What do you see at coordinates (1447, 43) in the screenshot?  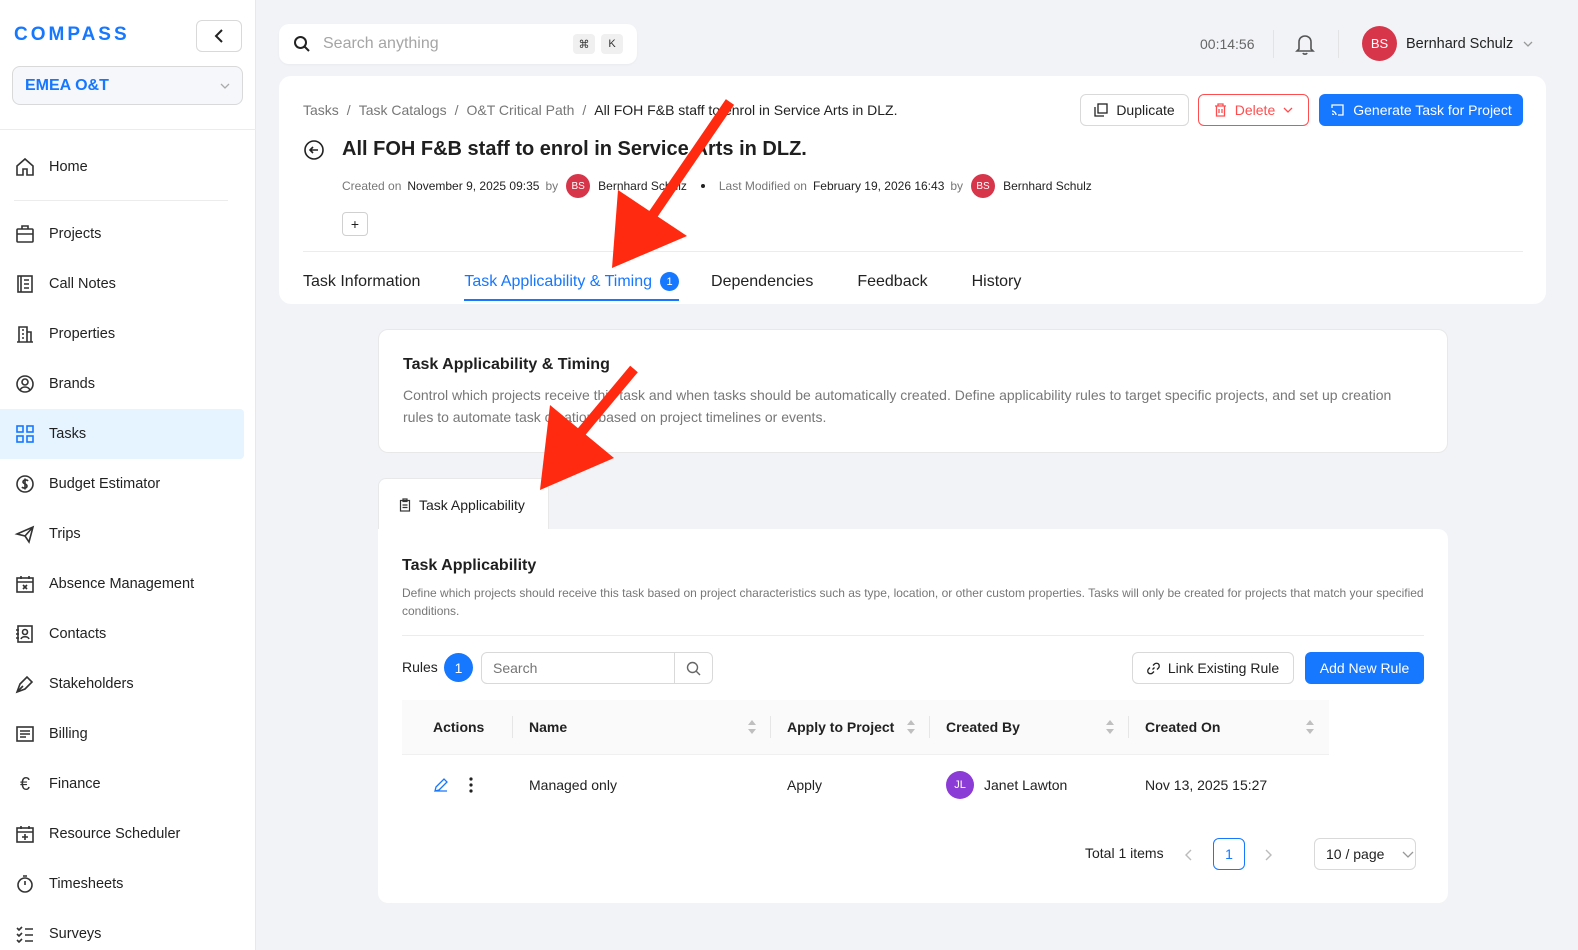 I see `user-menu: BS Bernhard Schulz` at bounding box center [1447, 43].